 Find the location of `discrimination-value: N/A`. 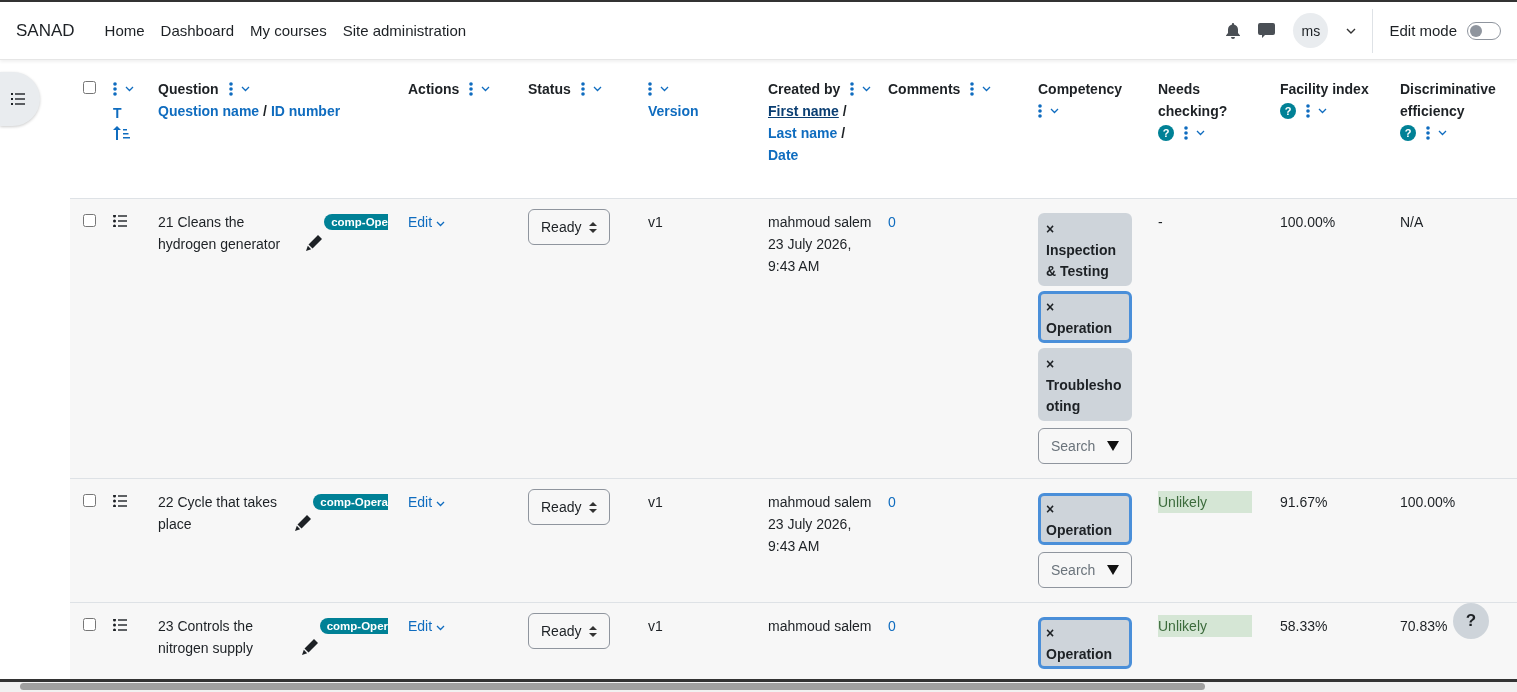

discrimination-value: N/A is located at coordinates (1412, 222).